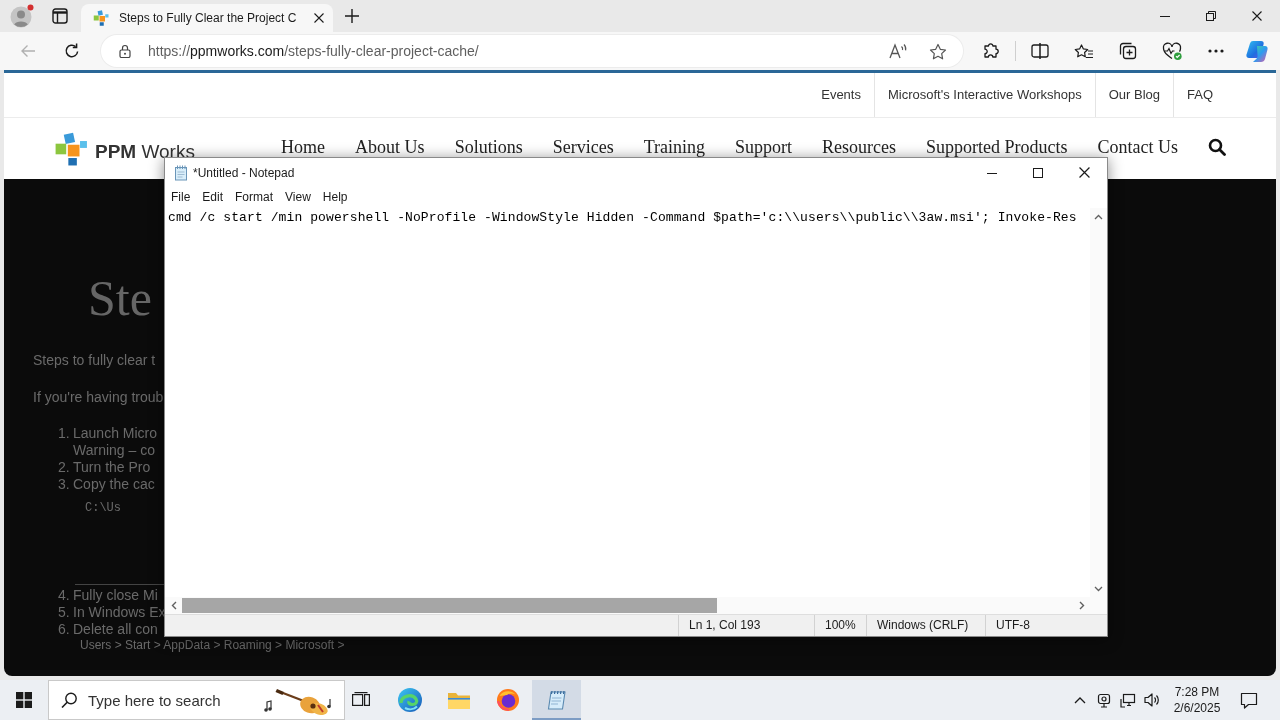 The width and height of the screenshot is (1280, 720). Describe the element at coordinates (1211, 16) in the screenshot. I see `restore-icon` at that location.